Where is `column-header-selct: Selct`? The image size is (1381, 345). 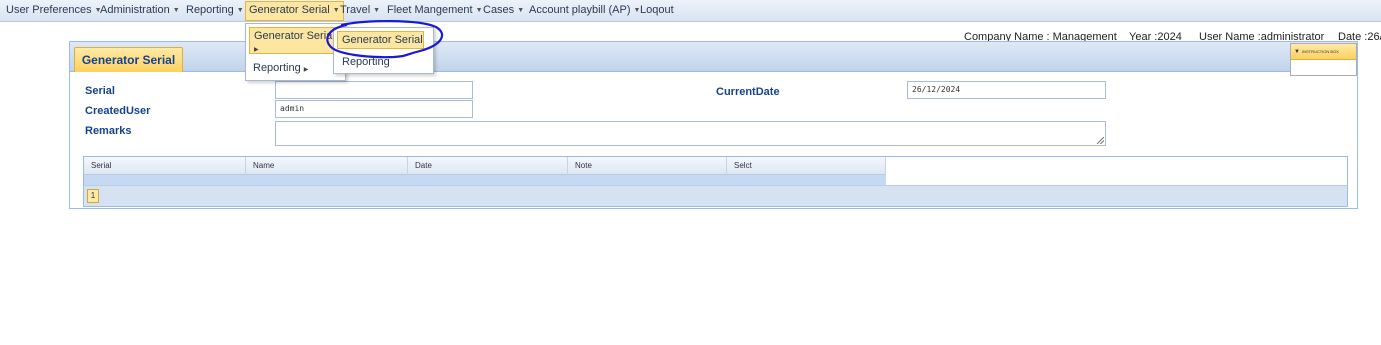 column-header-selct: Selct is located at coordinates (806, 166).